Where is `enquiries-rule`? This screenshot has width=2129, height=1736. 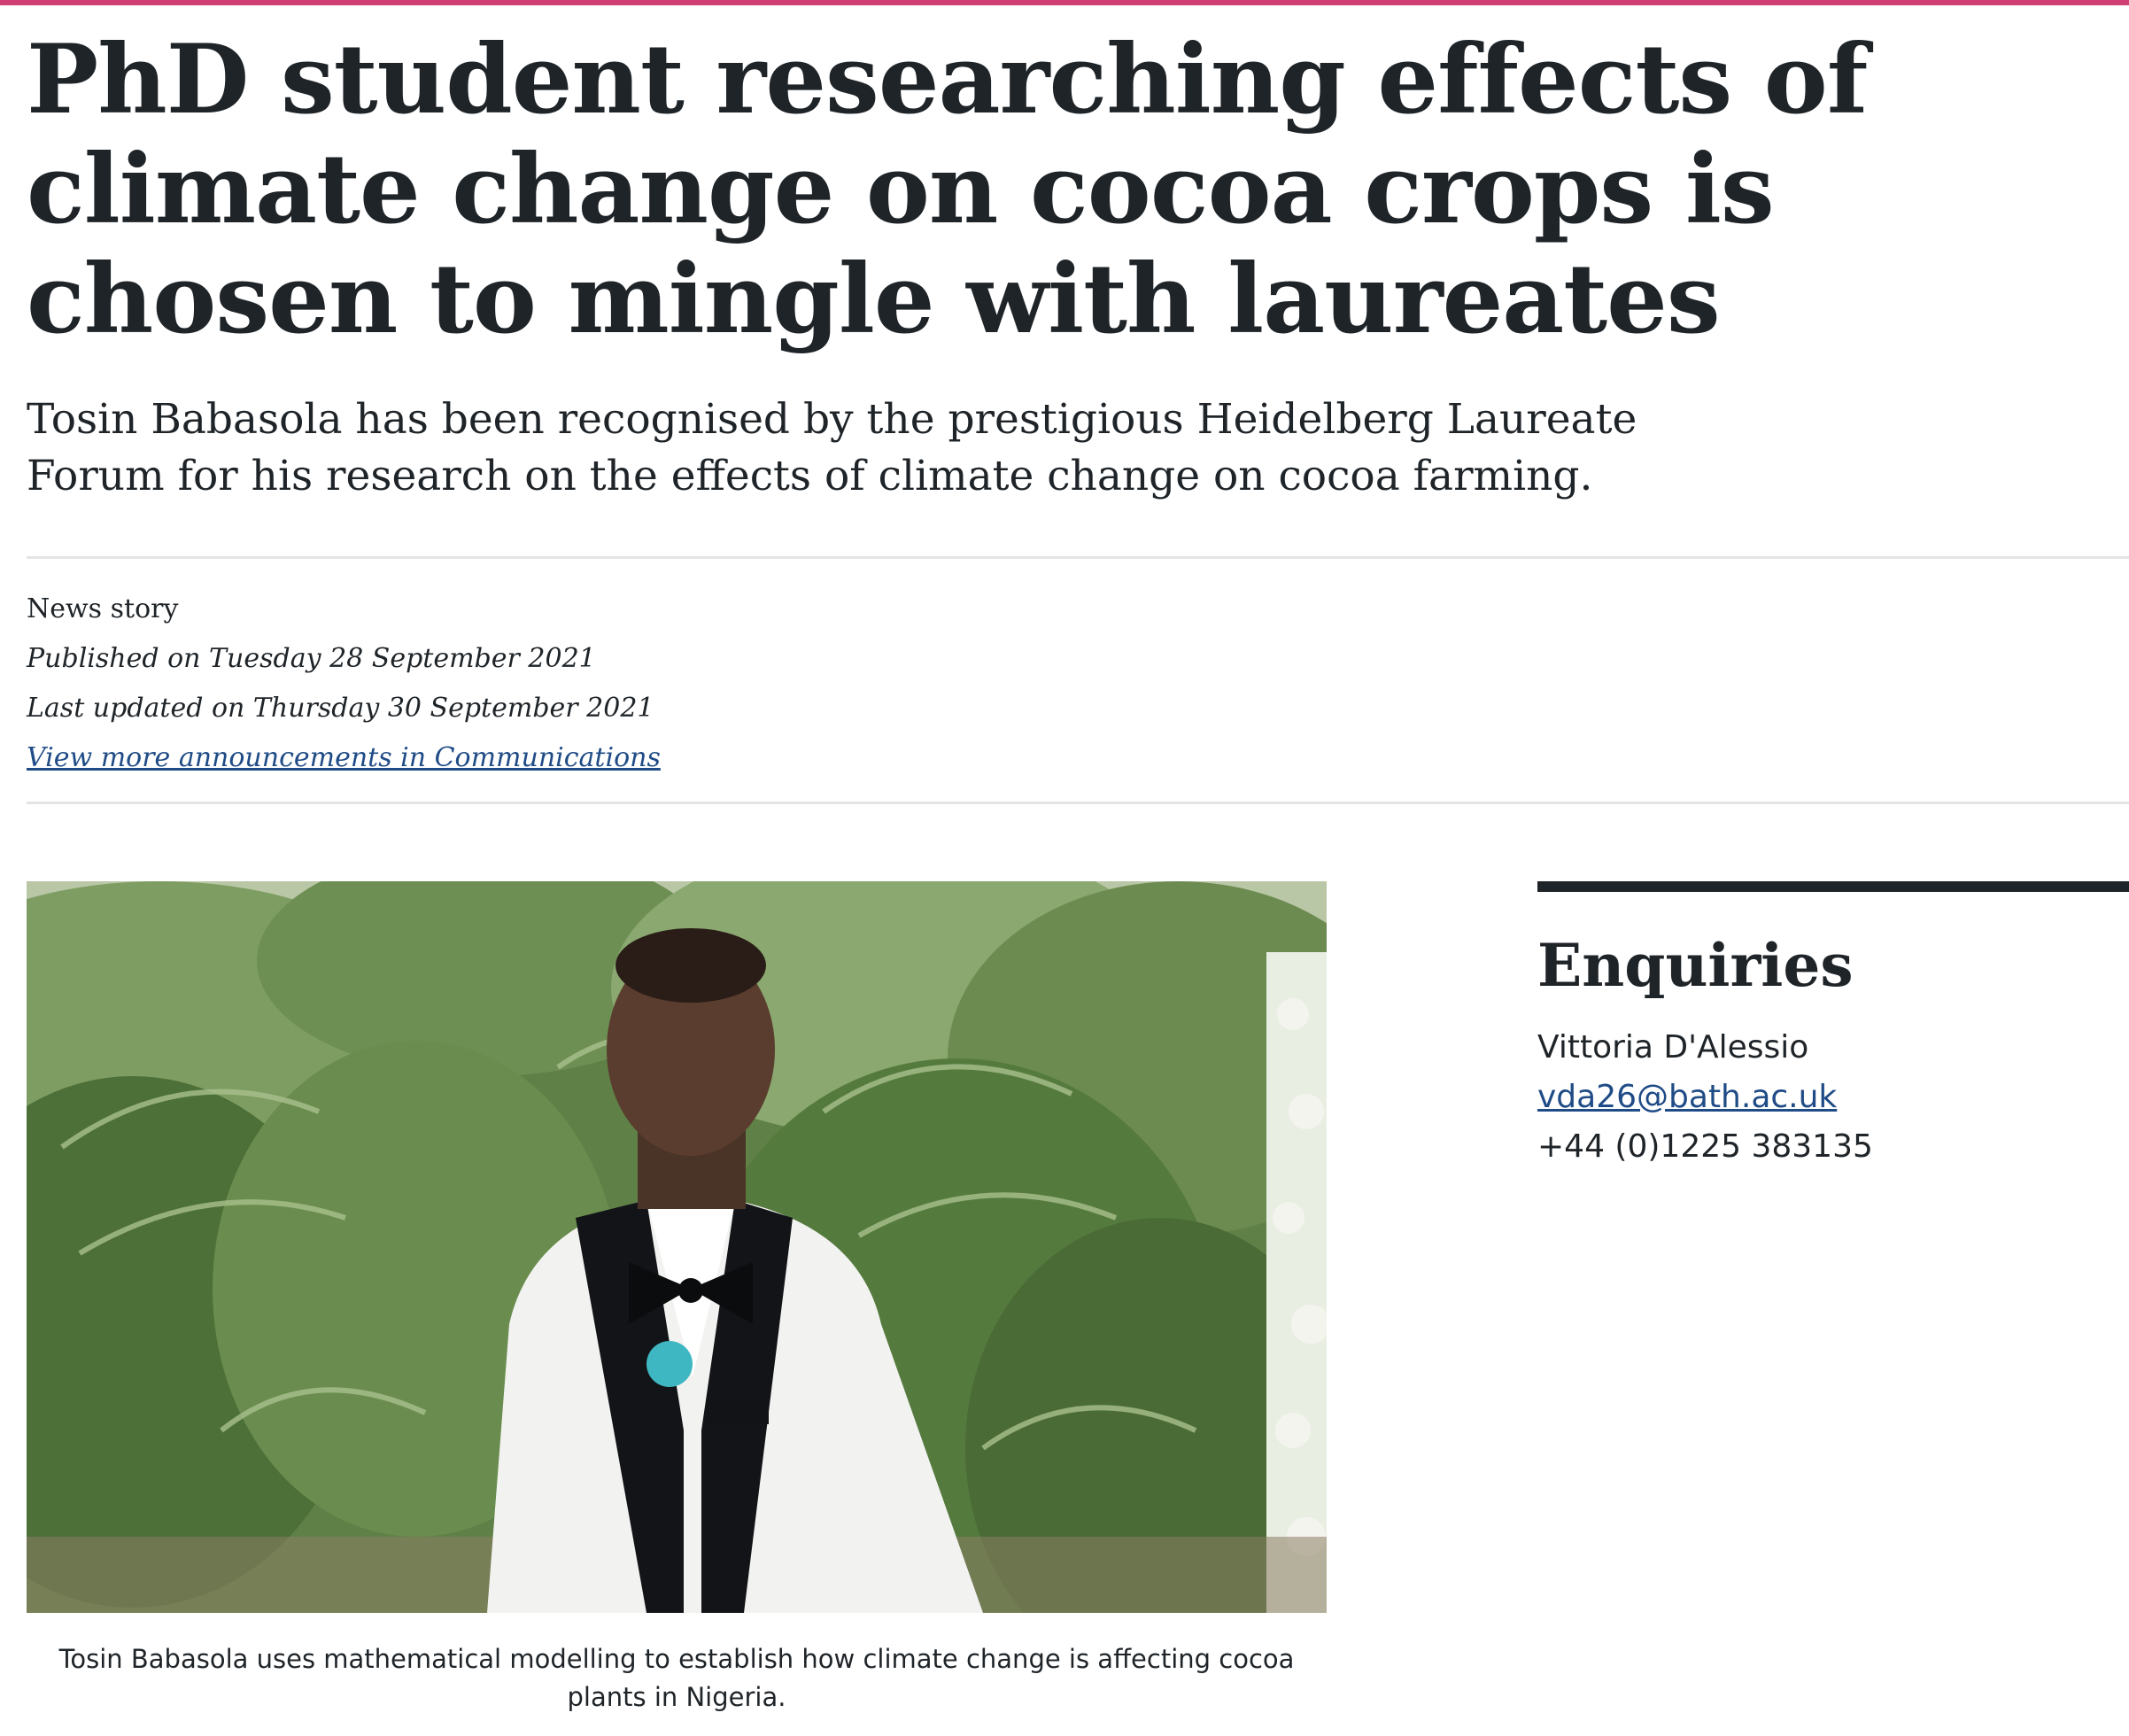 enquiries-rule is located at coordinates (1833, 886).